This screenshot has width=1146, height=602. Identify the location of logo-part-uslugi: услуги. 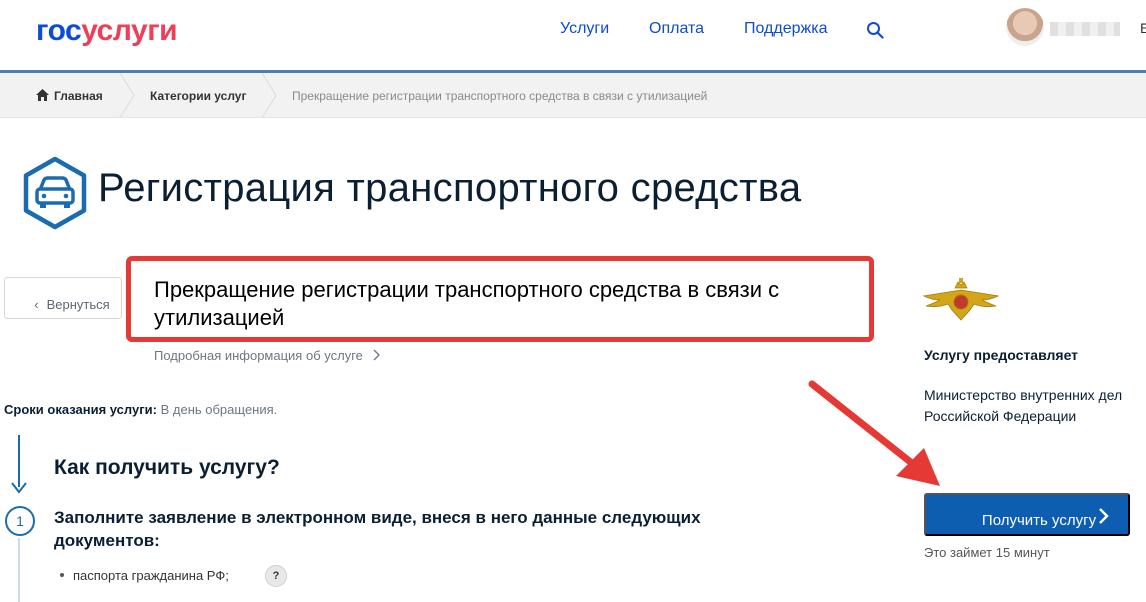
(129, 30).